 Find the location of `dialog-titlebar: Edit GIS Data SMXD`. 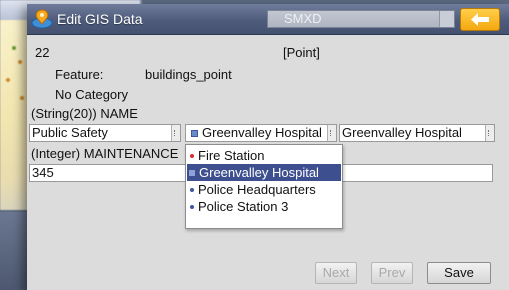

dialog-titlebar: Edit GIS Data SMXD is located at coordinates (268, 19).